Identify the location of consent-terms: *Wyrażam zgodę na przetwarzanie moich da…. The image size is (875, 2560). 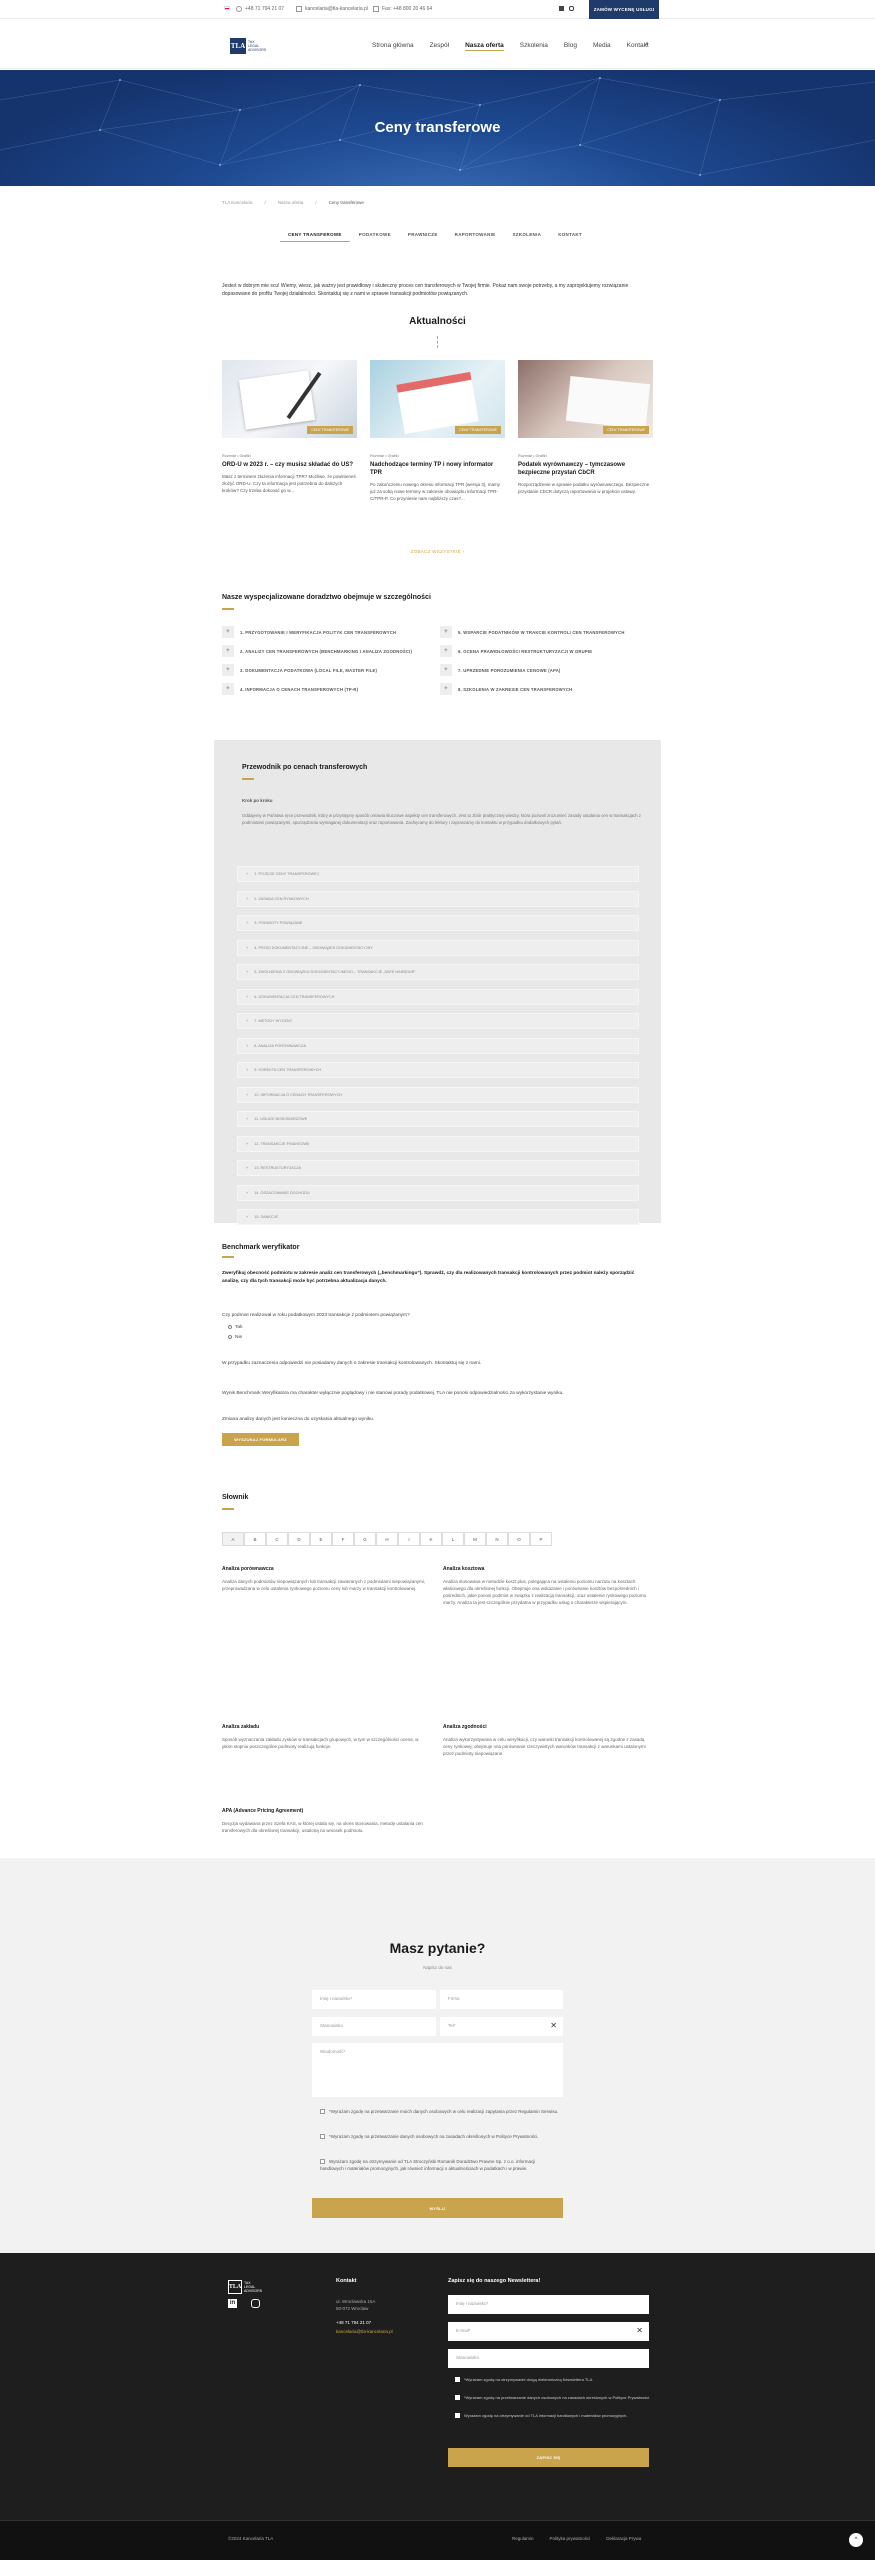
(440, 2111).